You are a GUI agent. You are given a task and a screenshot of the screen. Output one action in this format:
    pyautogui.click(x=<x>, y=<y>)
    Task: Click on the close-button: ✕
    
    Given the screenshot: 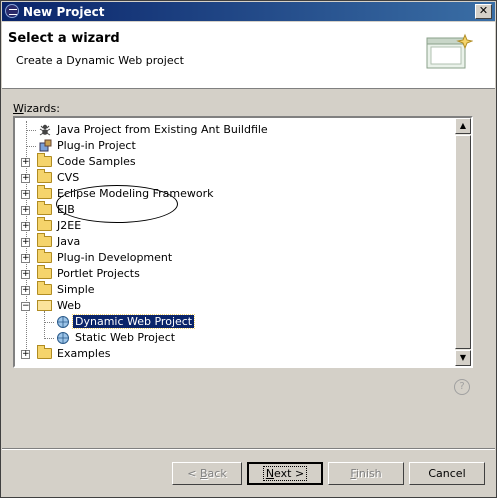 What is the action you would take?
    pyautogui.click(x=483, y=11)
    